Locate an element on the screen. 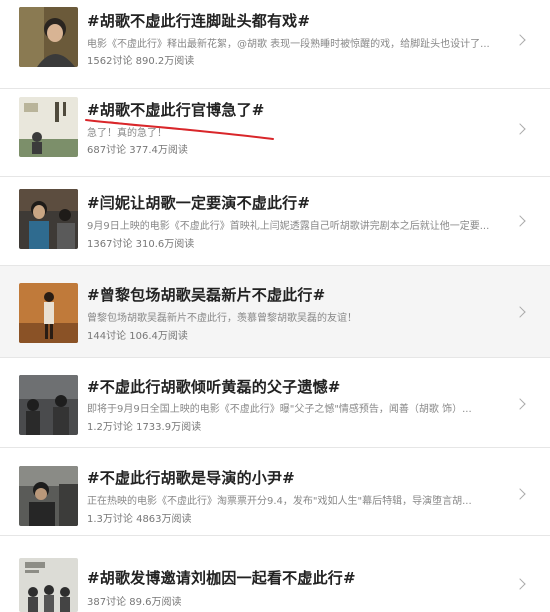 This screenshot has width=550, height=612. topic-title: #胡歌不虚此行官博急了# is located at coordinates (176, 110).